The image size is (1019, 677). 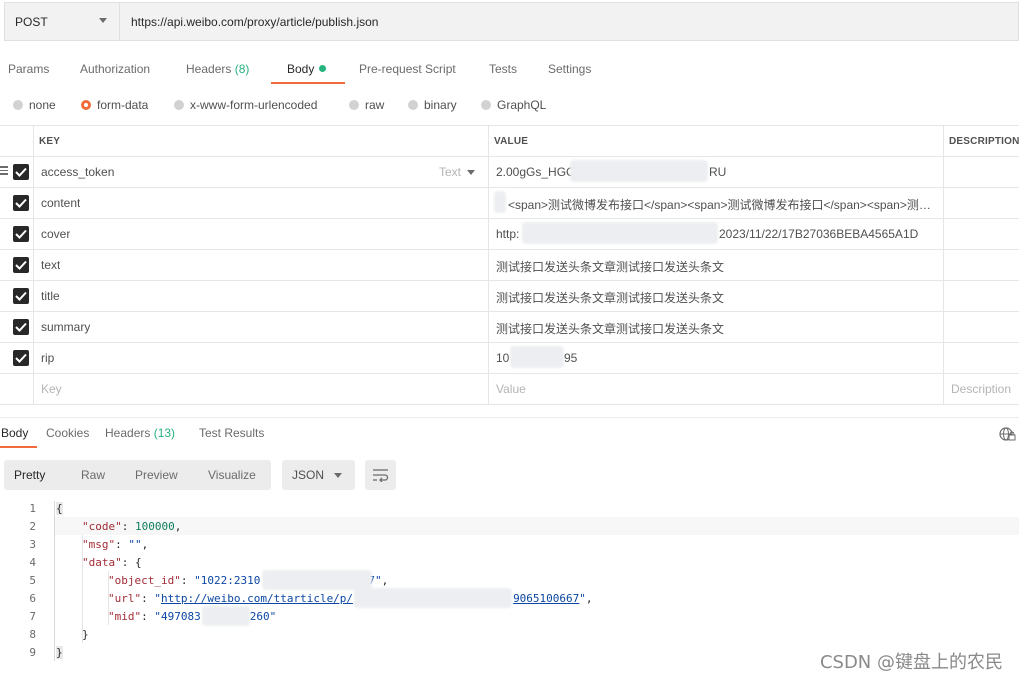 I want to click on json-link: 9065100667, so click(x=546, y=598).